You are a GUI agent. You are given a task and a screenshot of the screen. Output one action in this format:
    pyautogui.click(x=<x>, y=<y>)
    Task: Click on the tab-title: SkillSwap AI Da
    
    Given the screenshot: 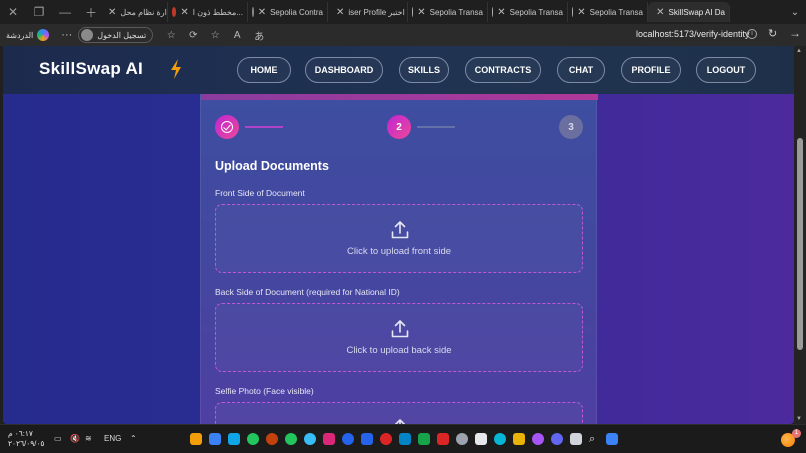 What is the action you would take?
    pyautogui.click(x=696, y=12)
    